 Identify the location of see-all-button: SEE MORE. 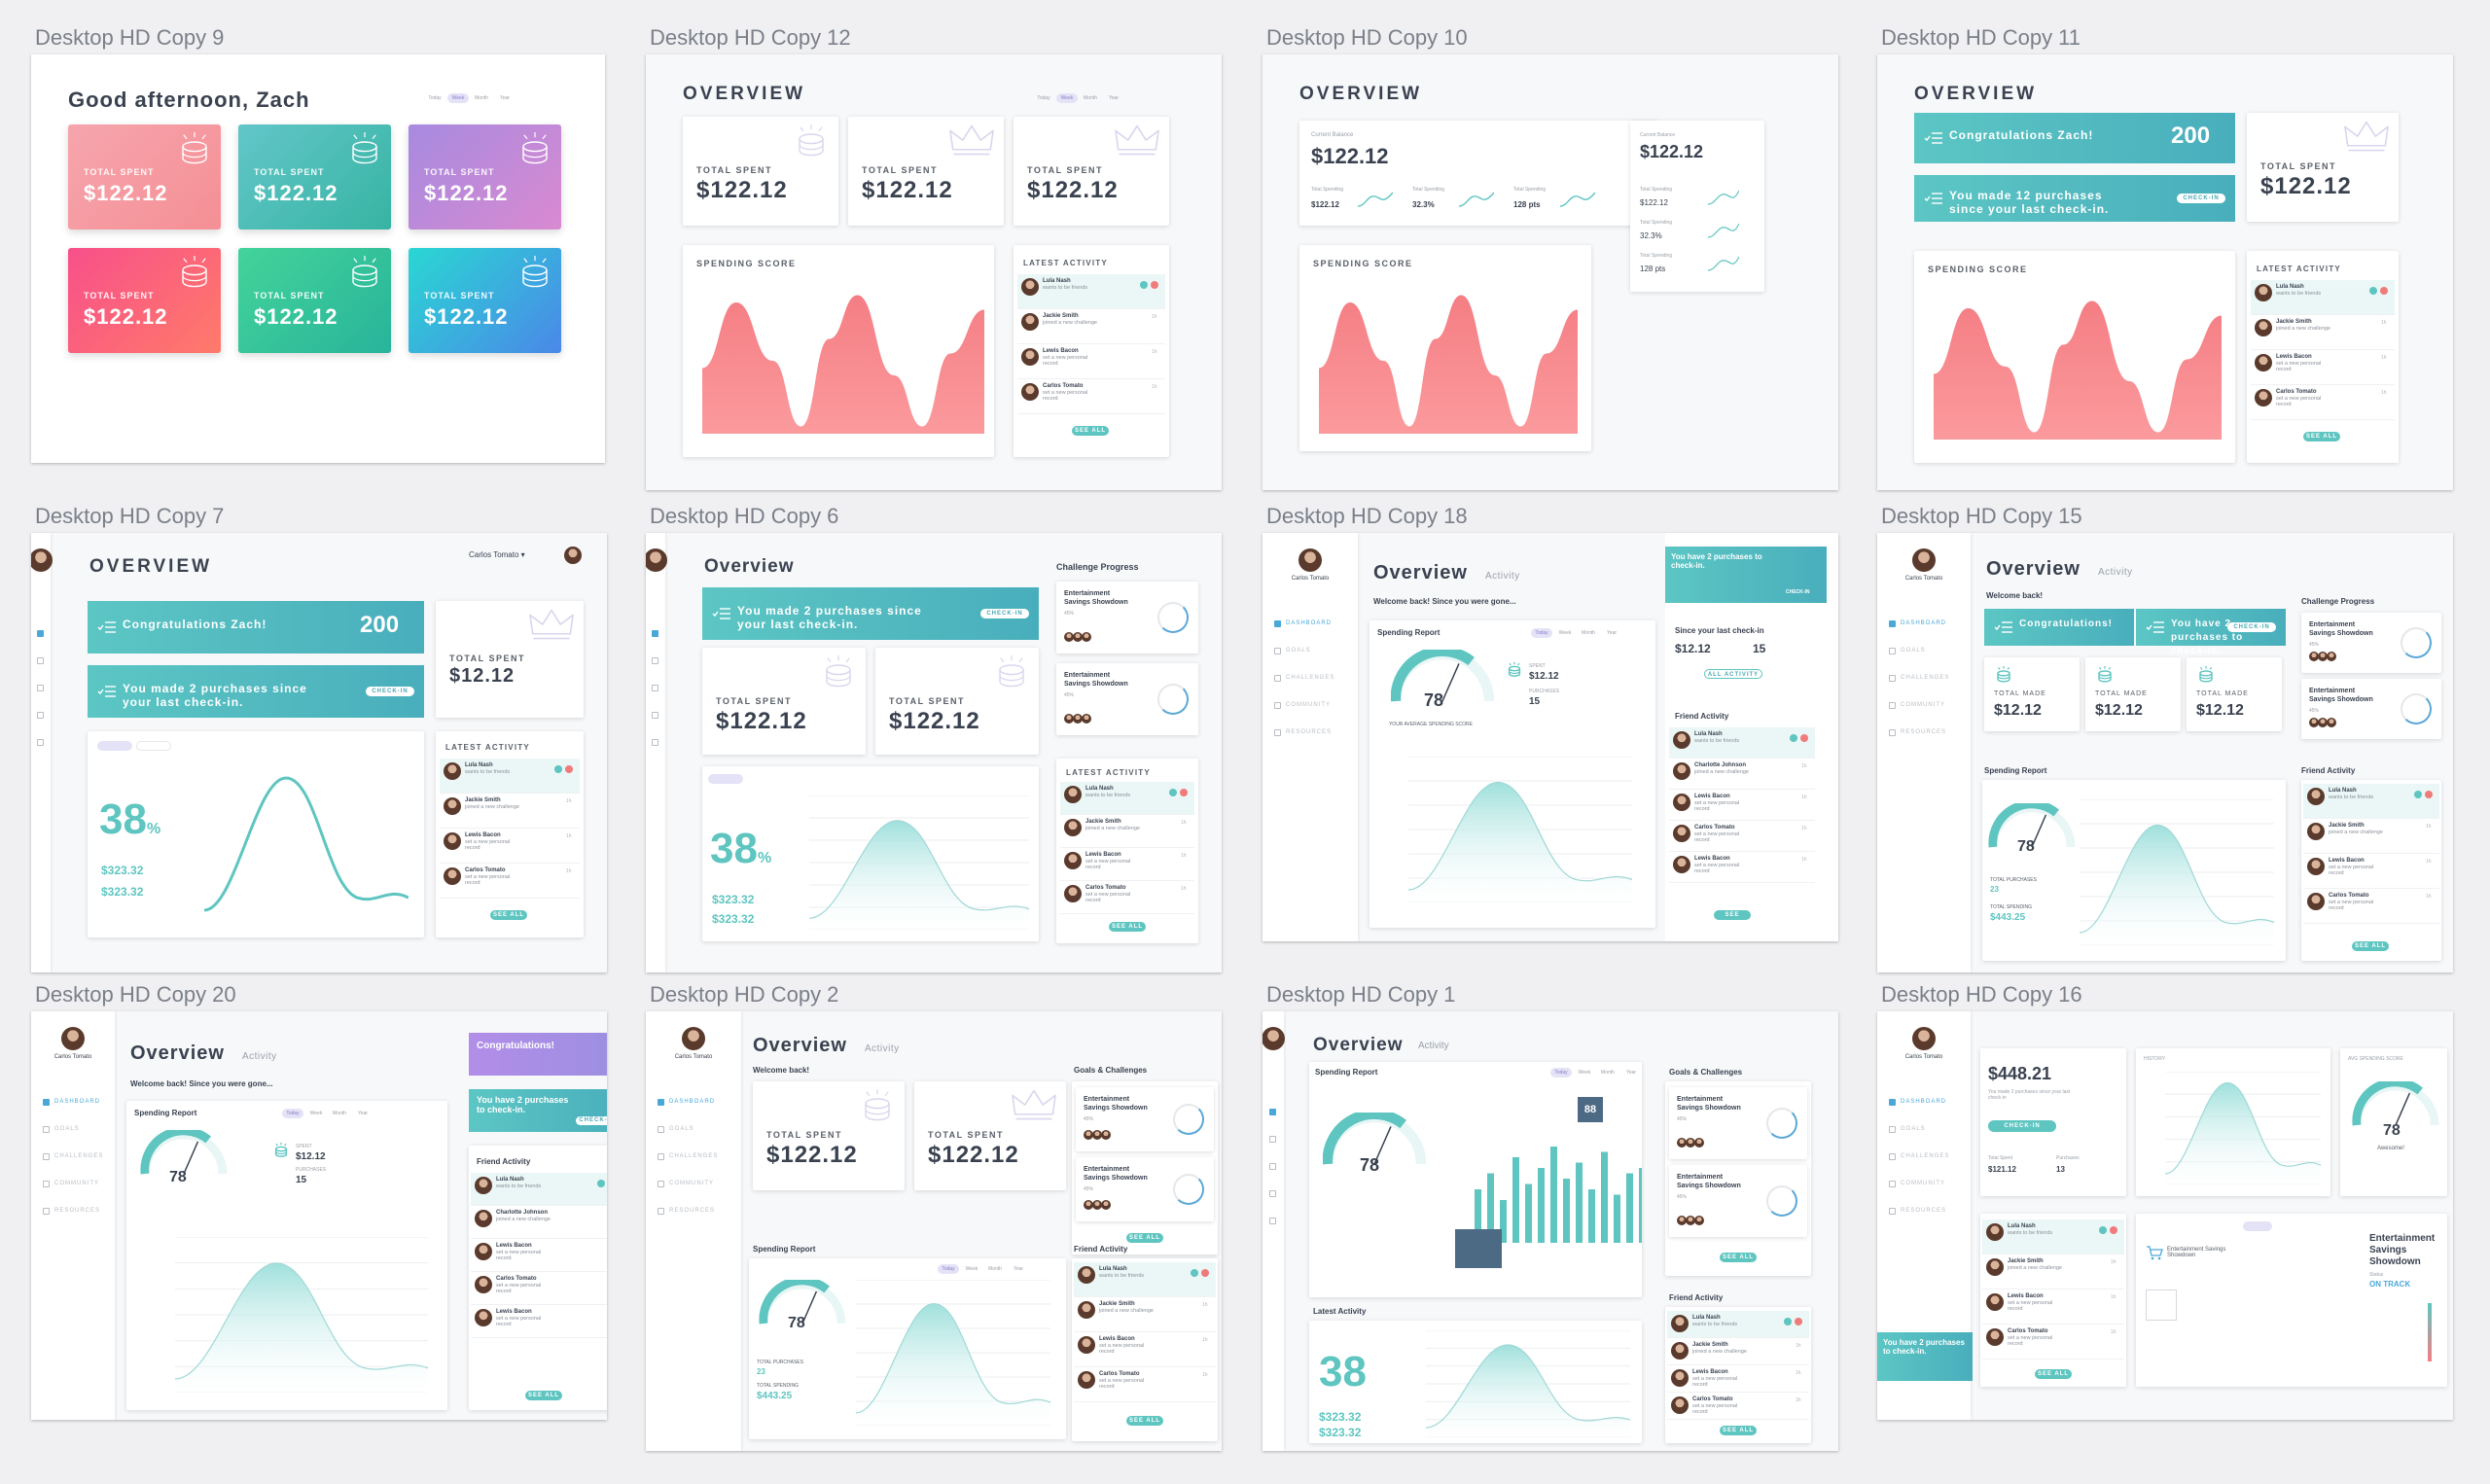
(1732, 919).